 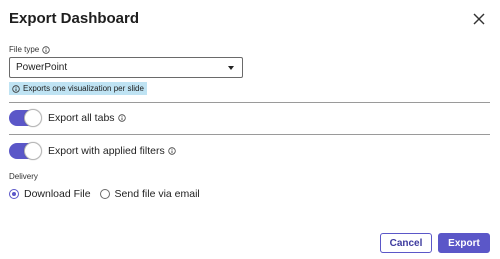 I want to click on send-email-label: Send file via email, so click(x=157, y=194).